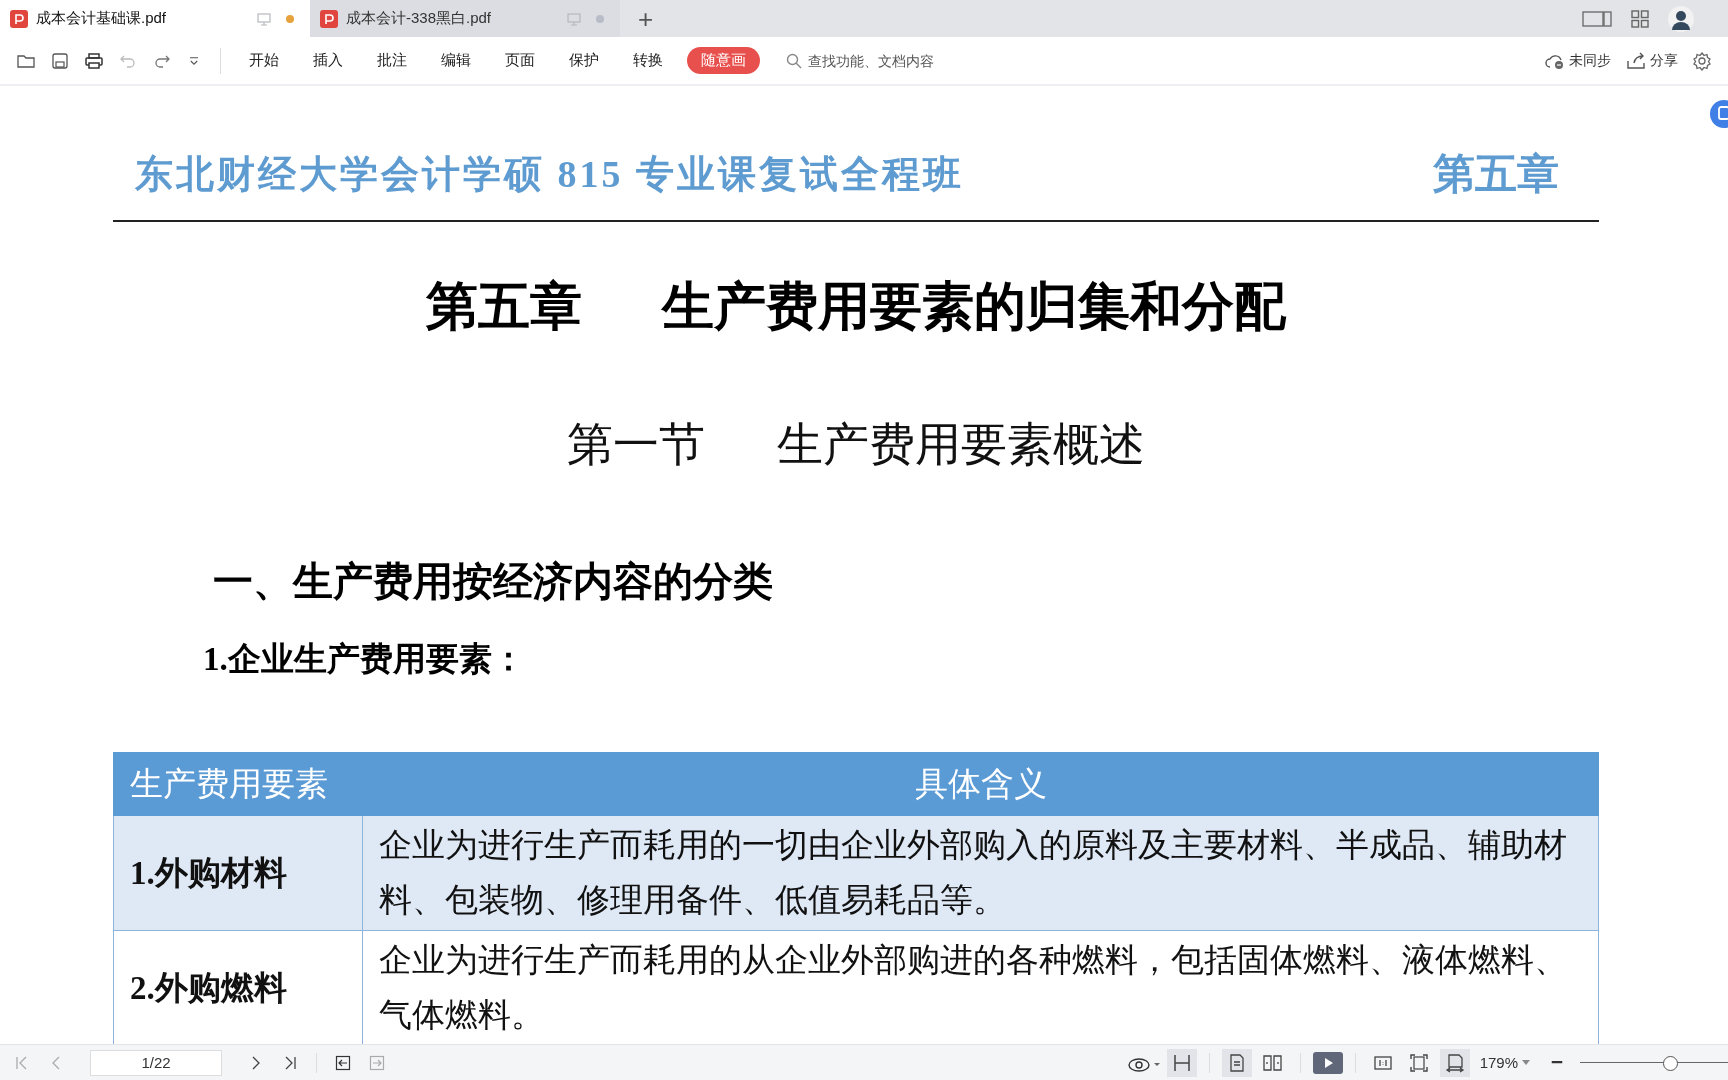 The width and height of the screenshot is (1728, 1080). I want to click on grid-icon, so click(1640, 18).